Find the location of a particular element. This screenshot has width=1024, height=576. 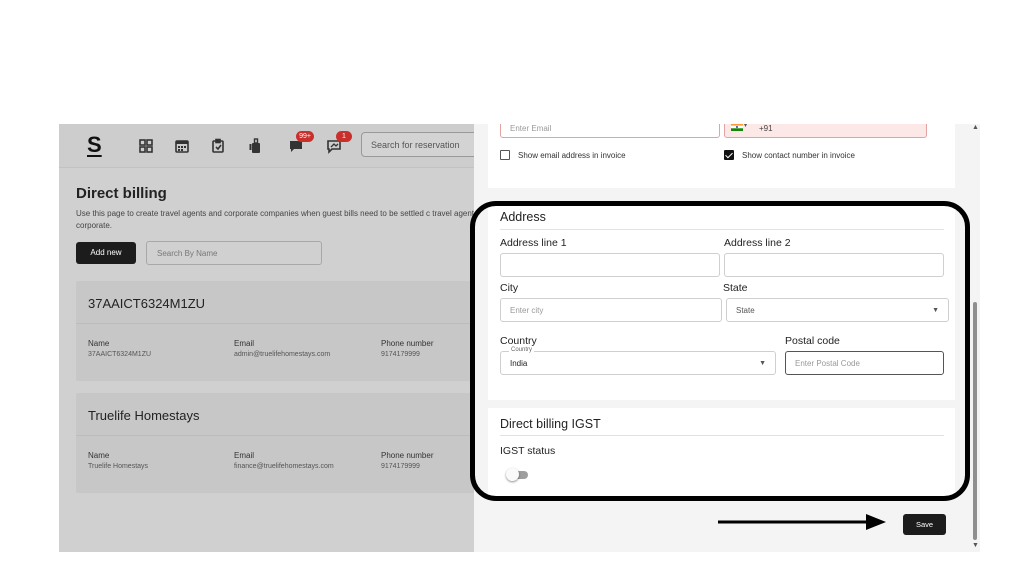

igst-title: Direct billing IGST is located at coordinates (550, 424).